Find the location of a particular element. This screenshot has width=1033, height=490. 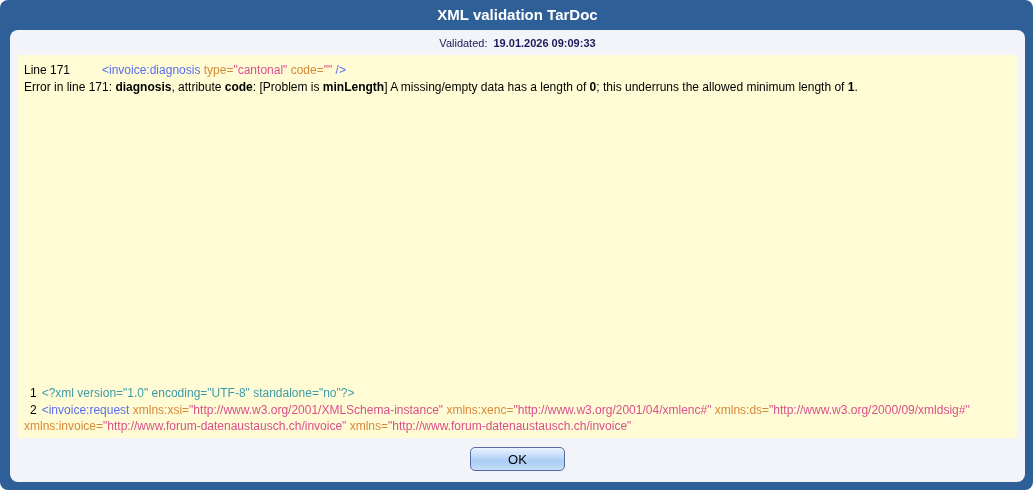

error-snippet: <invoice:diagnosis type="cantonal" code="" /> is located at coordinates (224, 70).